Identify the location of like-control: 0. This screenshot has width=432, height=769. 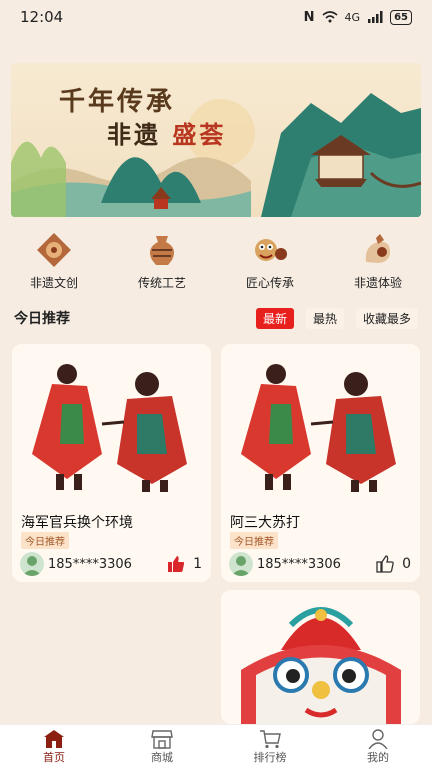
(393, 564).